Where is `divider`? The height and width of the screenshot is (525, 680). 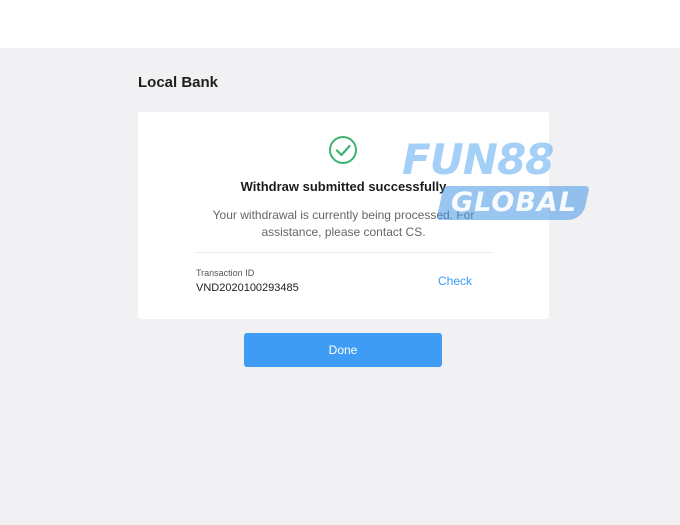
divider is located at coordinates (343, 252).